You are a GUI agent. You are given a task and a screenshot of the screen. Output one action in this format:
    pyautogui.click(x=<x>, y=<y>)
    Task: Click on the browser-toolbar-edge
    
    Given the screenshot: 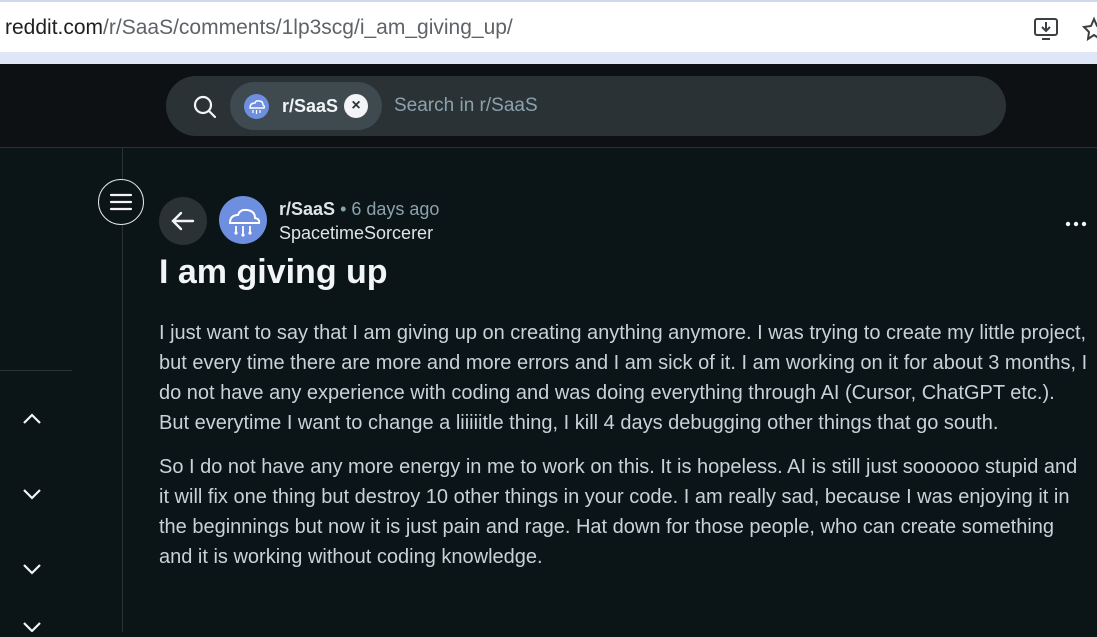 What is the action you would take?
    pyautogui.click(x=548, y=58)
    